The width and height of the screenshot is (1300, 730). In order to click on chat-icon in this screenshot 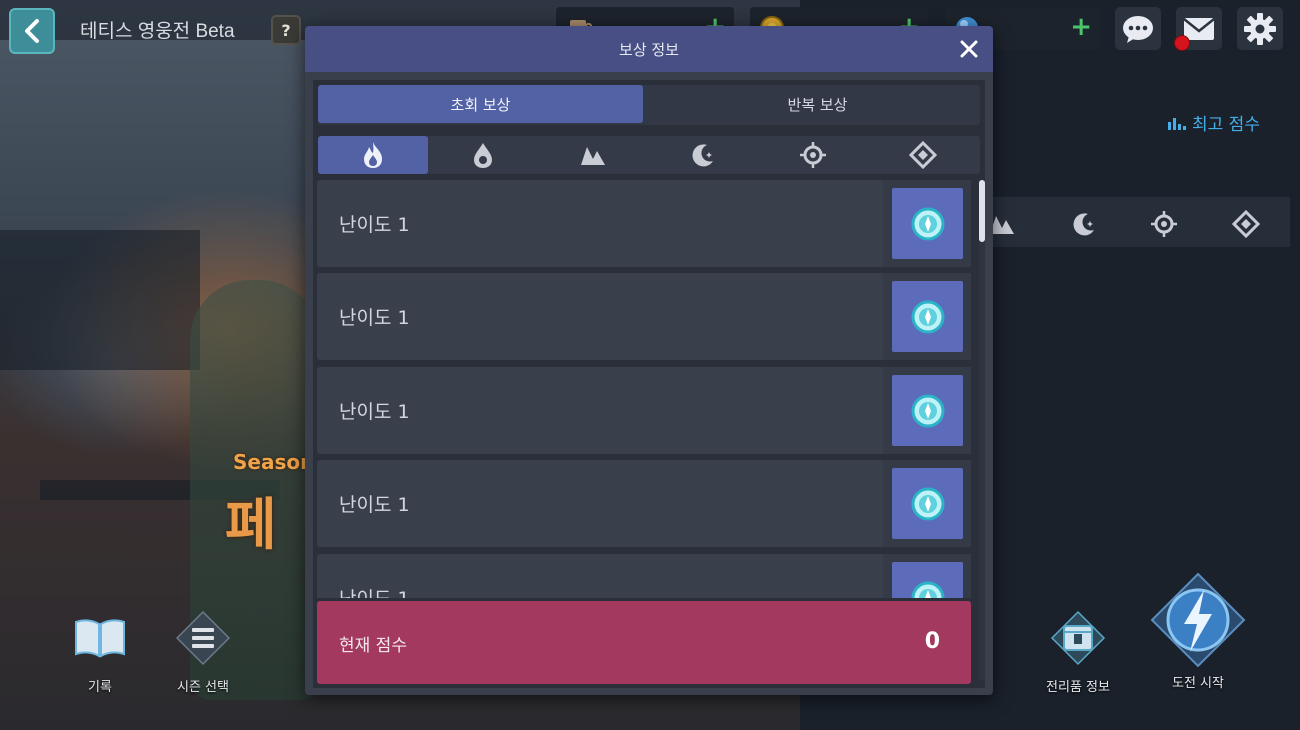, I will do `click(1138, 29)`.